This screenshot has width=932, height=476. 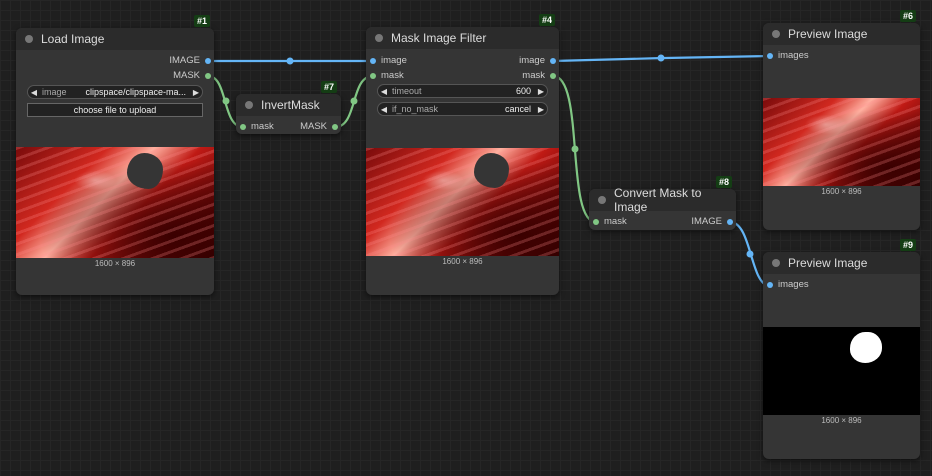 I want to click on node-invert-mask: #7 InvertMask mask MASK, so click(x=288, y=107).